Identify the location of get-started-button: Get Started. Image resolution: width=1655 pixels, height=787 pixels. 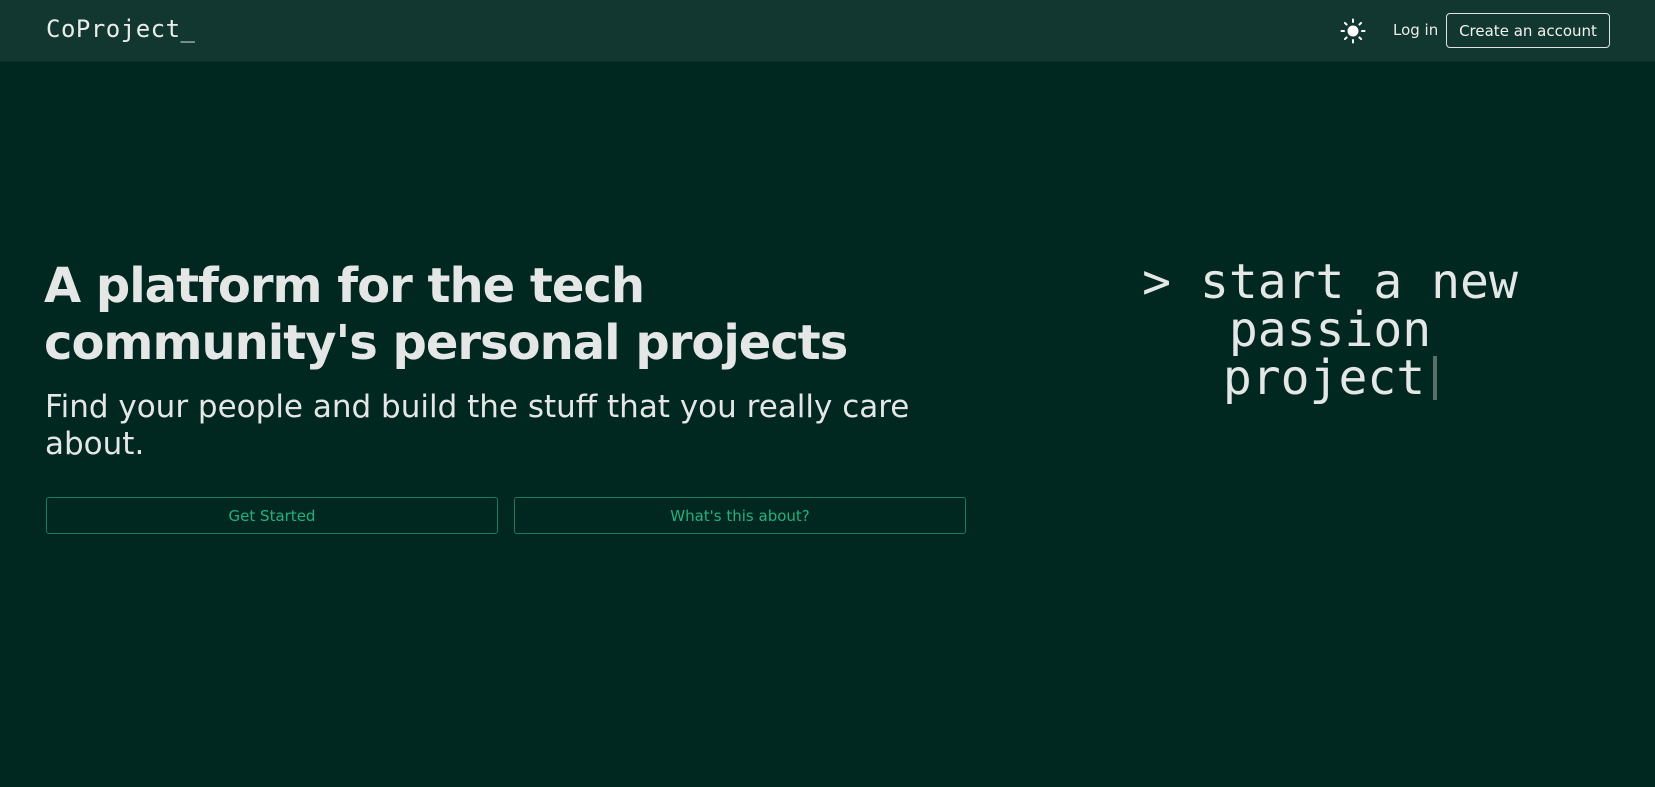
(272, 515).